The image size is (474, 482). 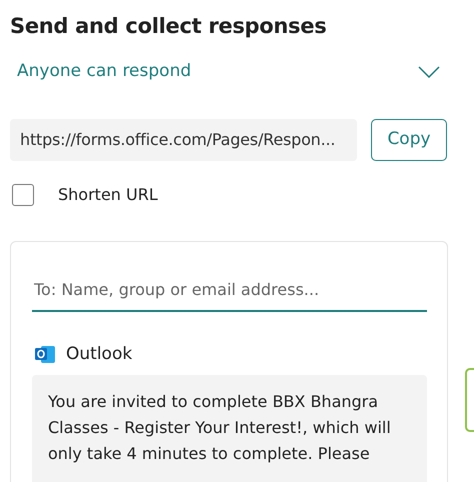 What do you see at coordinates (108, 195) in the screenshot?
I see `checkbox-label: Shorten URL` at bounding box center [108, 195].